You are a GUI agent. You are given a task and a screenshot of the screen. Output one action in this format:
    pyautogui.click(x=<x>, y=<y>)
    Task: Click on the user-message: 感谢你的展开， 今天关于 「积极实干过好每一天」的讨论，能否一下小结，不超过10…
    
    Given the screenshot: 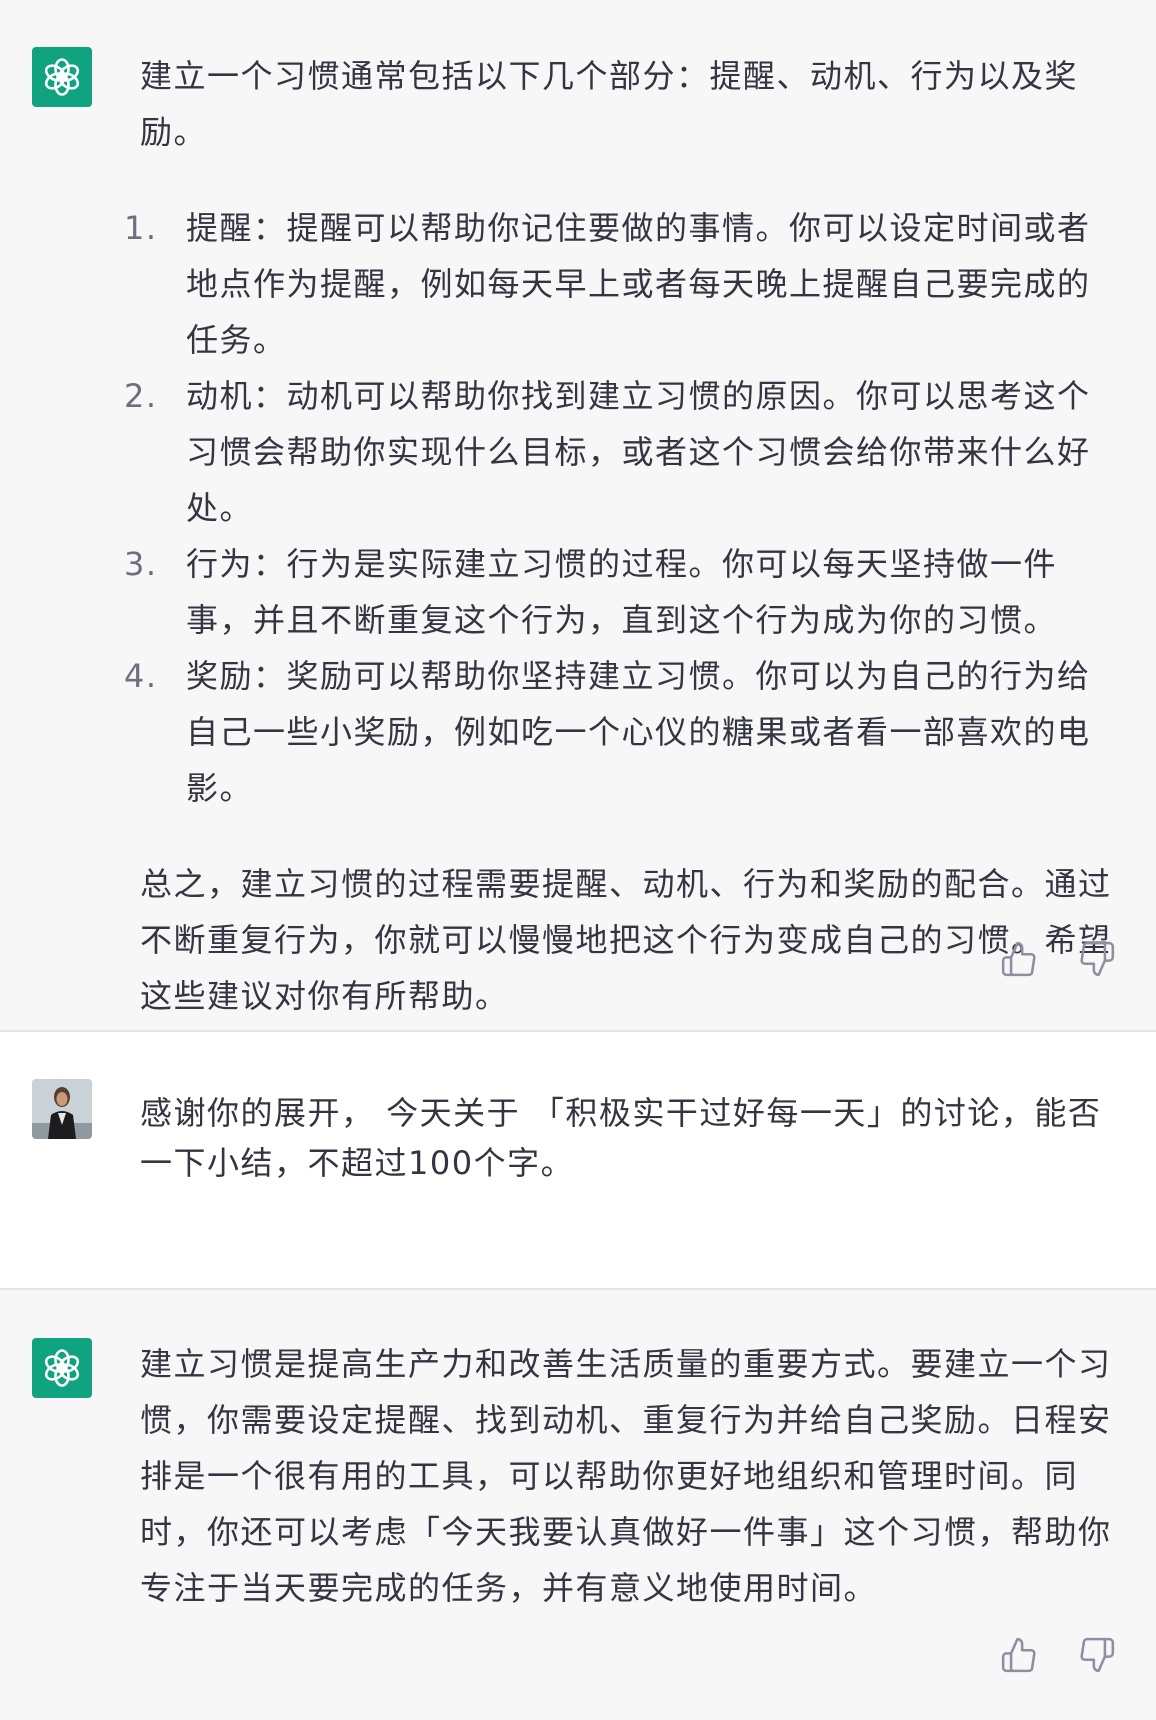 What is the action you would take?
    pyautogui.click(x=578, y=1160)
    